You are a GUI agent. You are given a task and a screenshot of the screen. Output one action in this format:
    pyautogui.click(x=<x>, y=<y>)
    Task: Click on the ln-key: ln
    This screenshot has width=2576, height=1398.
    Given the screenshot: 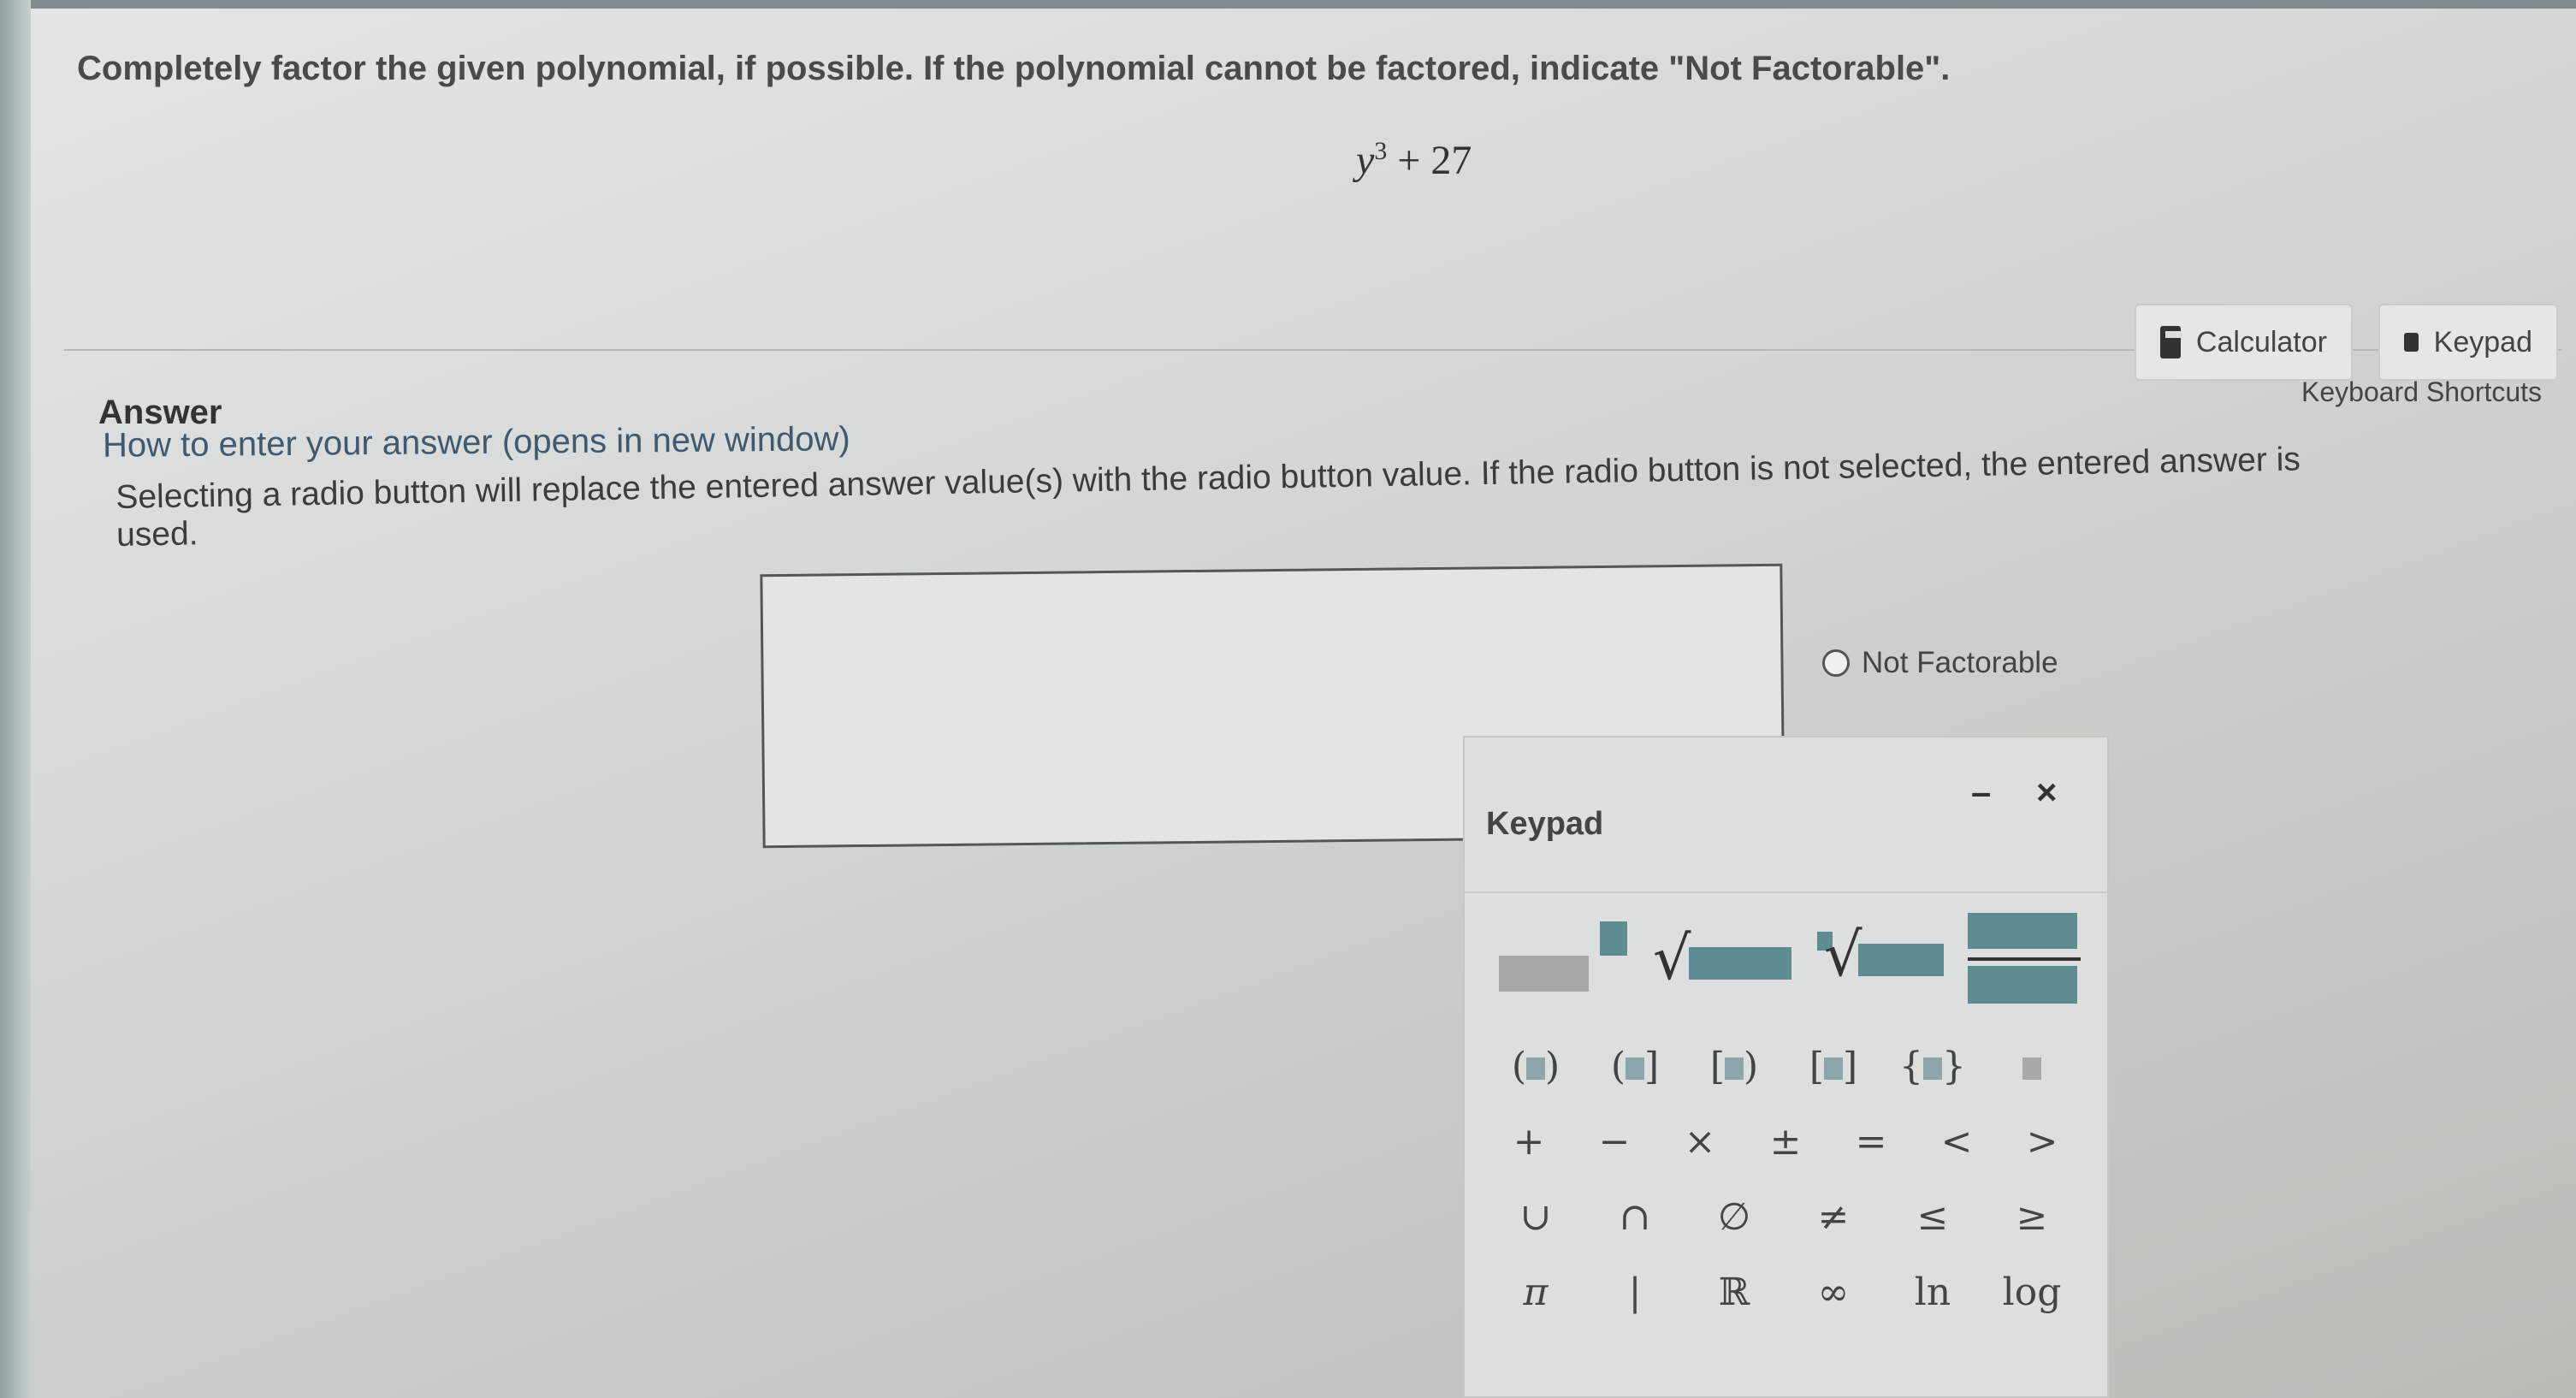 What is the action you would take?
    pyautogui.click(x=1932, y=1292)
    